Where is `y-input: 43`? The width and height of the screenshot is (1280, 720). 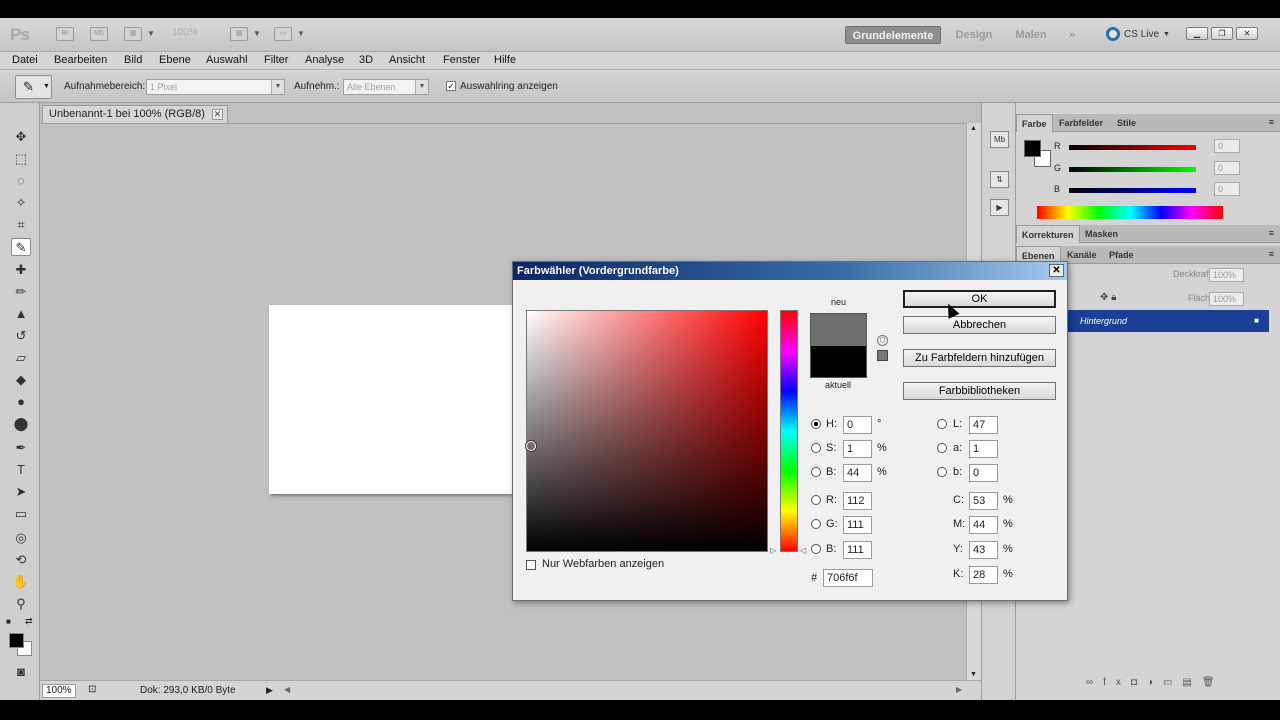
y-input: 43 is located at coordinates (983, 550).